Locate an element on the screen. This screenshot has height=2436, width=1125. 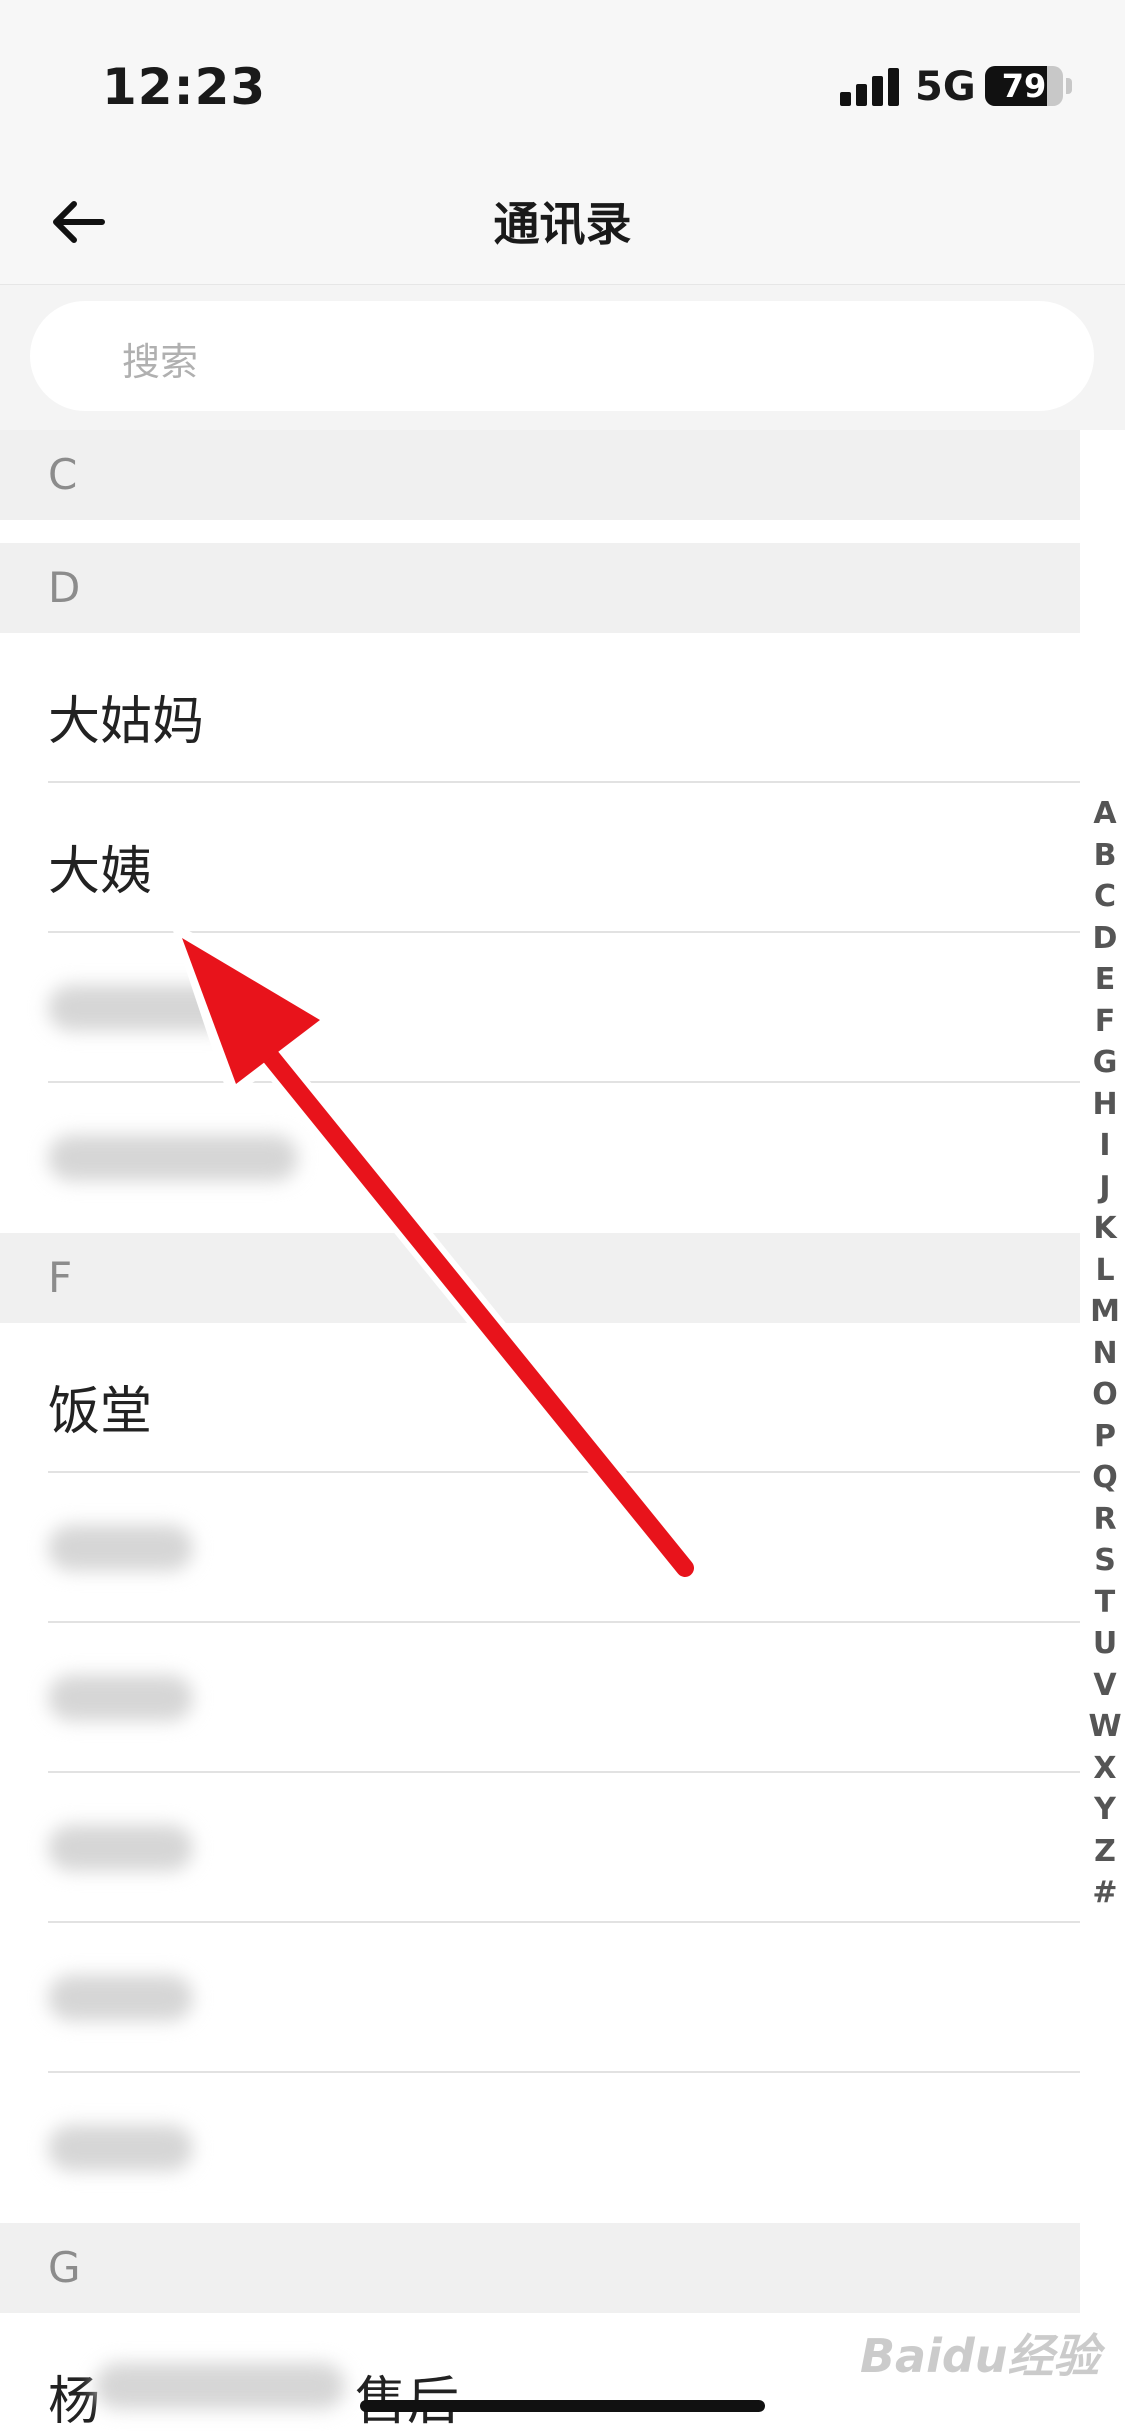
contact-row: 大姨 is located at coordinates (540, 858).